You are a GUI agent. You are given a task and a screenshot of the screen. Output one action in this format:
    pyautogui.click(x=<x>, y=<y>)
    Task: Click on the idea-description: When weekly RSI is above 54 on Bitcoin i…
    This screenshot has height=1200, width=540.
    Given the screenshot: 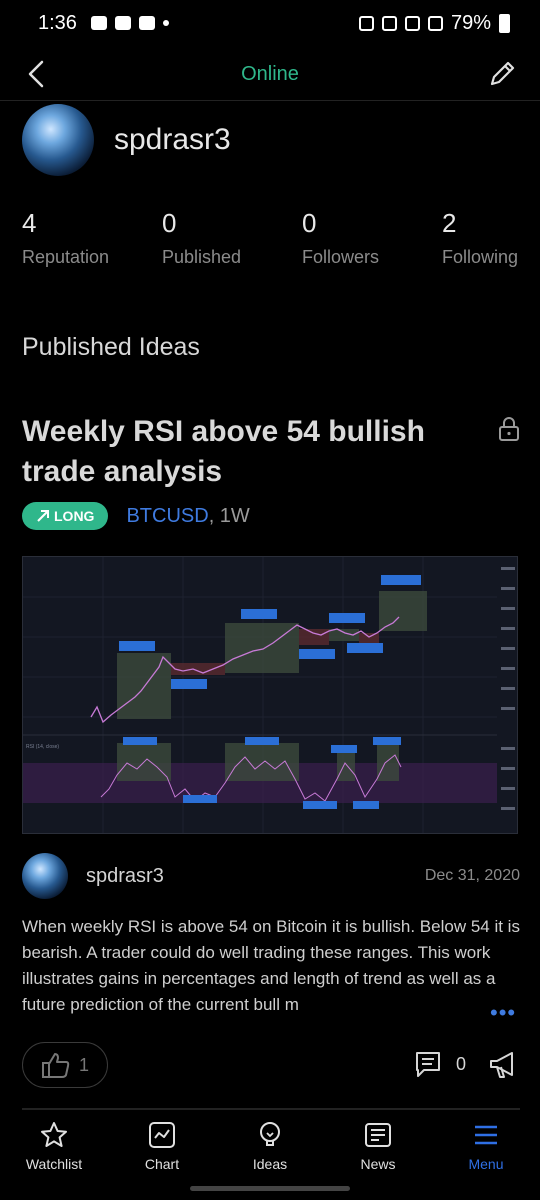 What is the action you would take?
    pyautogui.click(x=271, y=965)
    